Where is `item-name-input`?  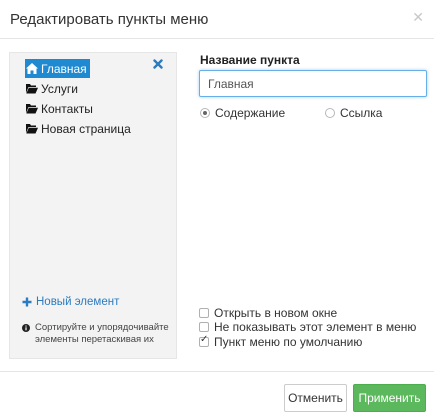
item-name-input is located at coordinates (313, 83).